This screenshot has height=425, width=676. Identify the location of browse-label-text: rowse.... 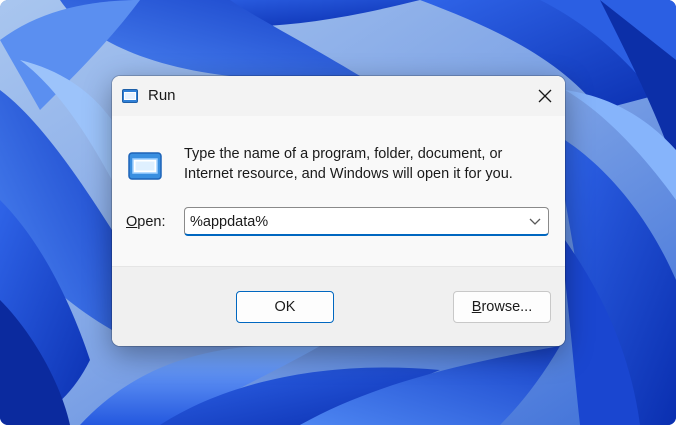
(507, 307).